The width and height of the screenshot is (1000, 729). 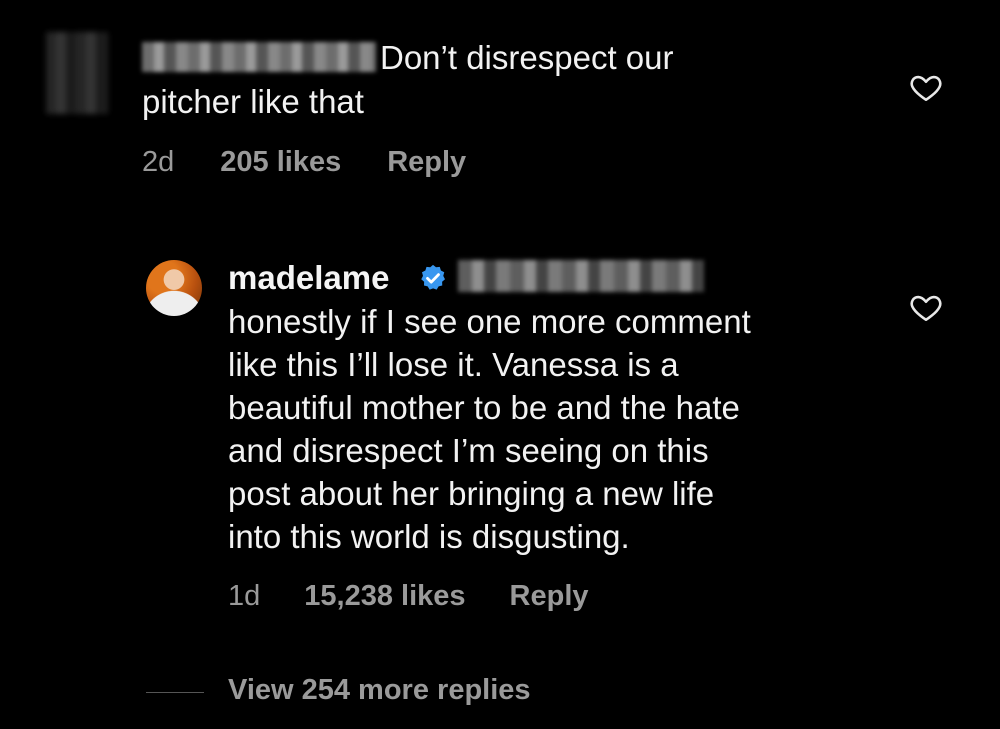 What do you see at coordinates (174, 288) in the screenshot?
I see `avatar` at bounding box center [174, 288].